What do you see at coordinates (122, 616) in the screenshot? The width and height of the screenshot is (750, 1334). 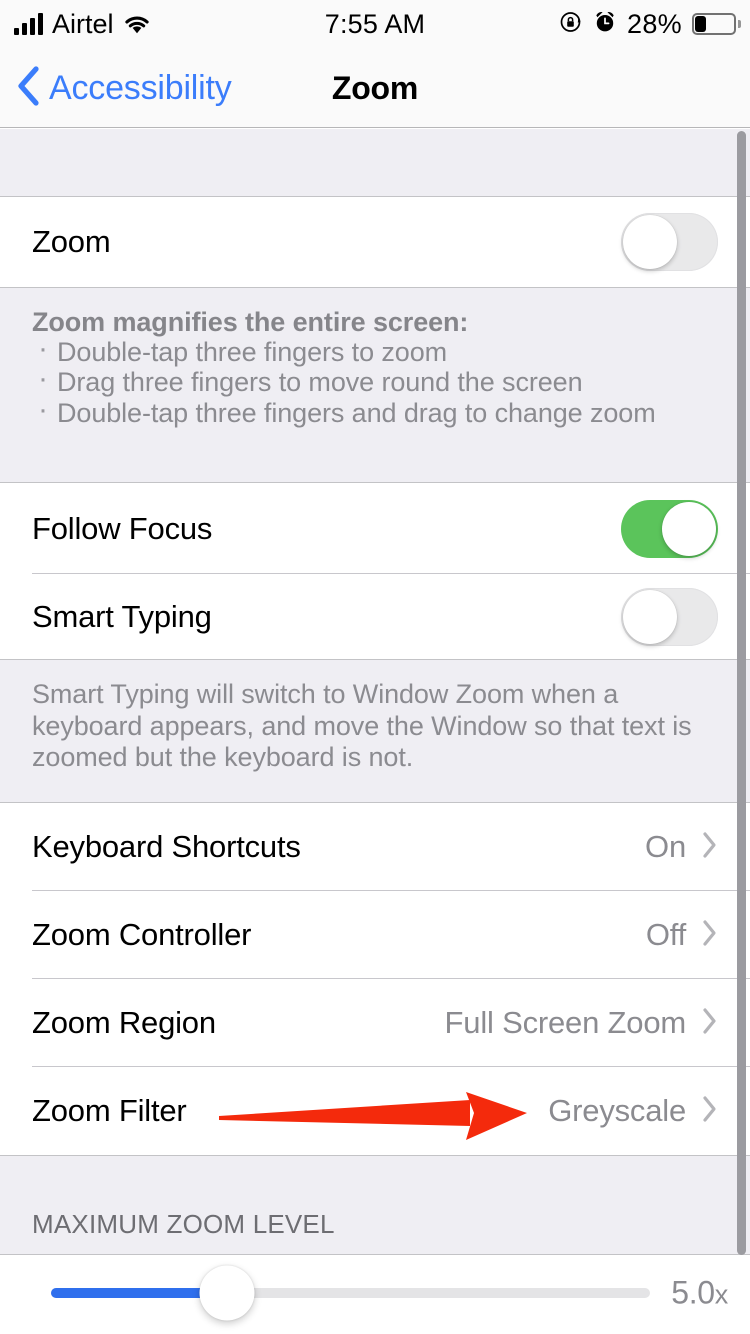 I see `row-smart-typing-label: Smart Typing` at bounding box center [122, 616].